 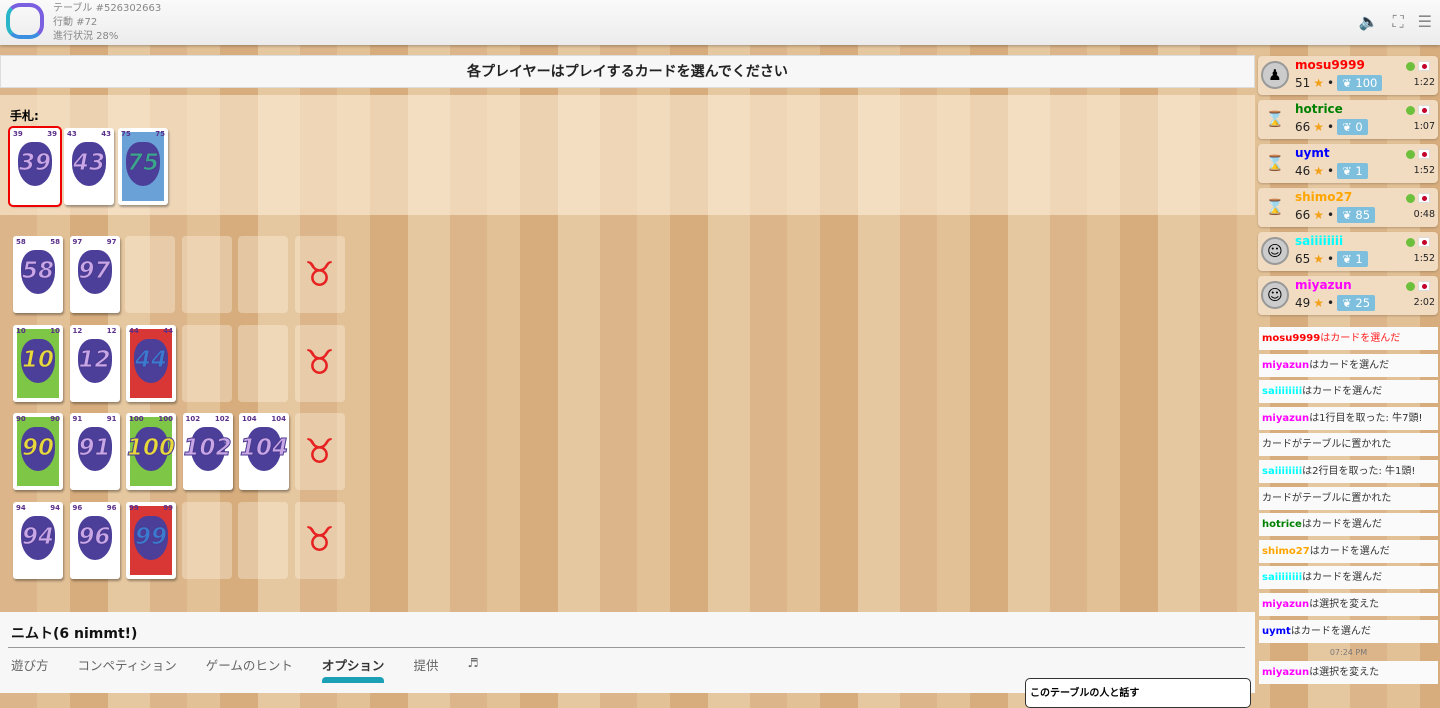 What do you see at coordinates (38, 363) in the screenshot?
I see `card-10: 10 10 10` at bounding box center [38, 363].